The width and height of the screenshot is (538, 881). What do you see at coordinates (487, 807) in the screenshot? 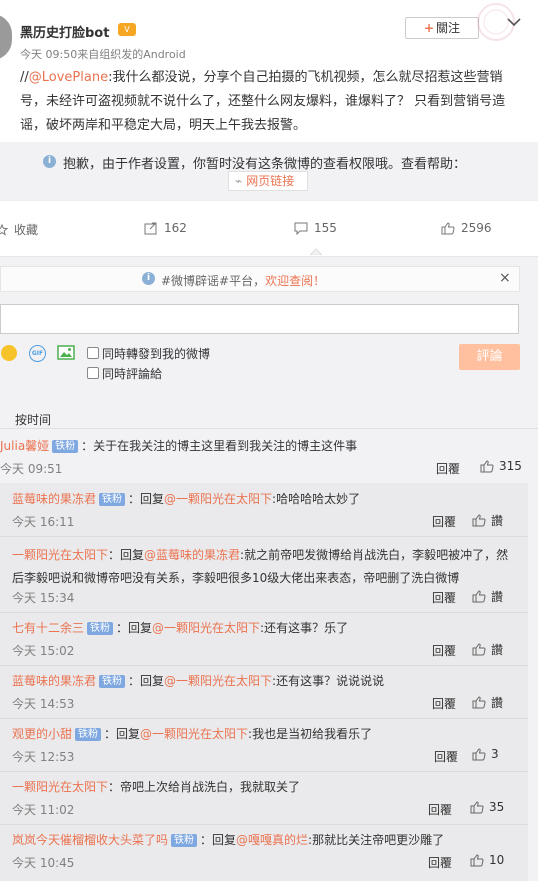
I see `reply-like-button: 35` at bounding box center [487, 807].